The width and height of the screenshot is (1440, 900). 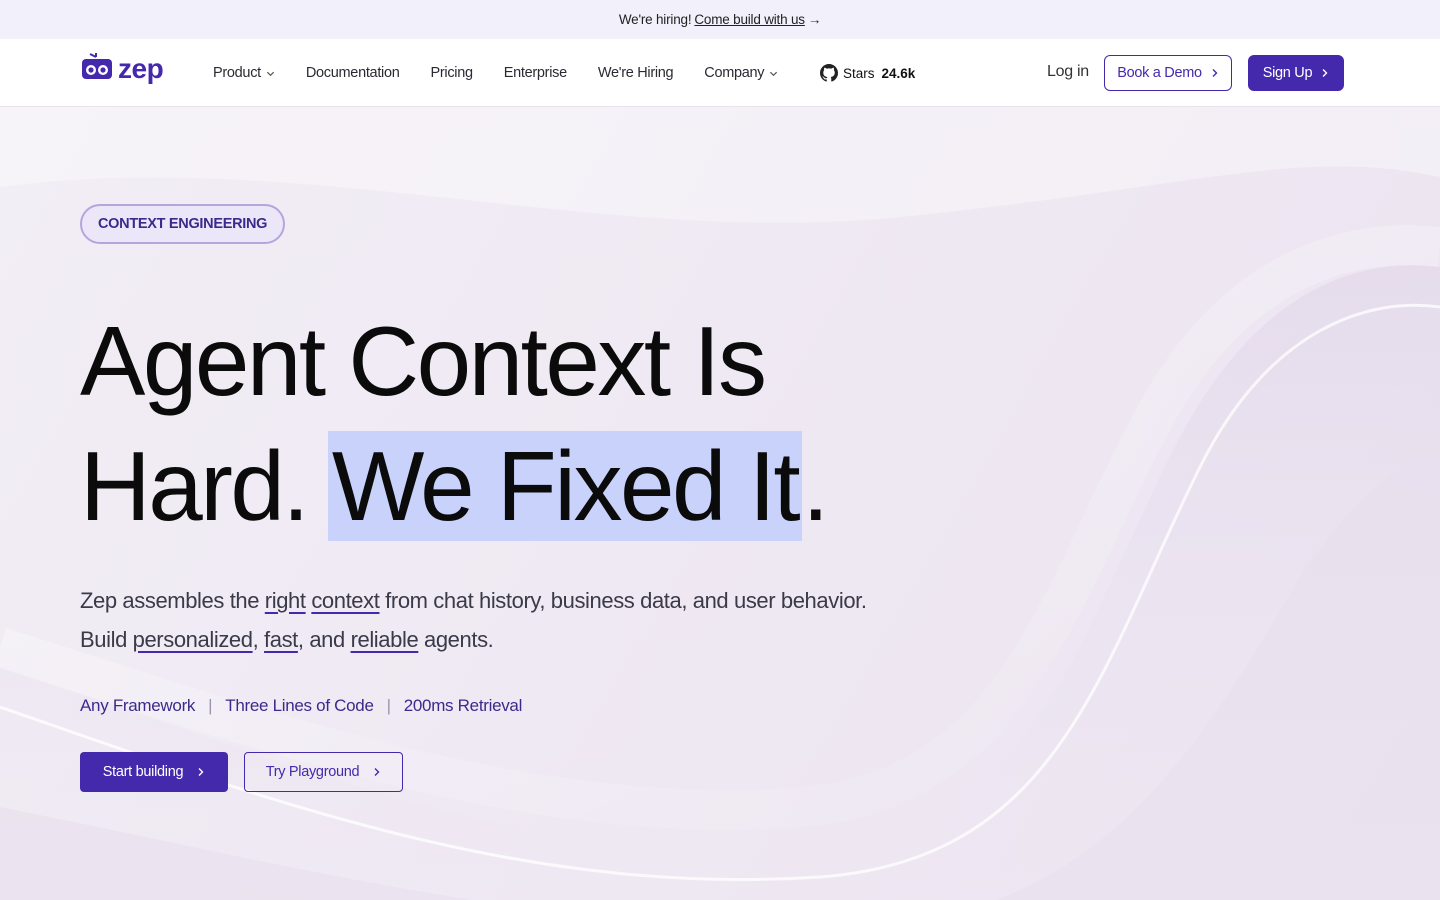 What do you see at coordinates (463, 705) in the screenshot?
I see `feature-retrieval: 200ms Retrieval` at bounding box center [463, 705].